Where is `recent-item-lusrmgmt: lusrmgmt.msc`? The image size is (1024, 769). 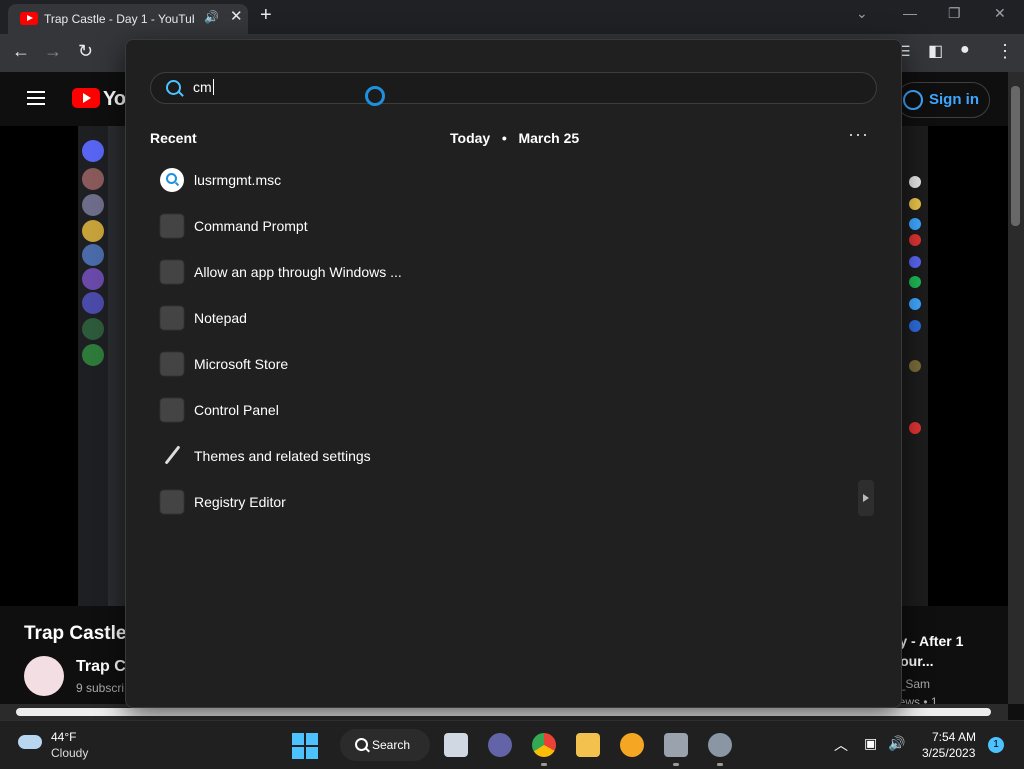
recent-item-lusrmgmt: lusrmgmt.msc is located at coordinates (306, 180).